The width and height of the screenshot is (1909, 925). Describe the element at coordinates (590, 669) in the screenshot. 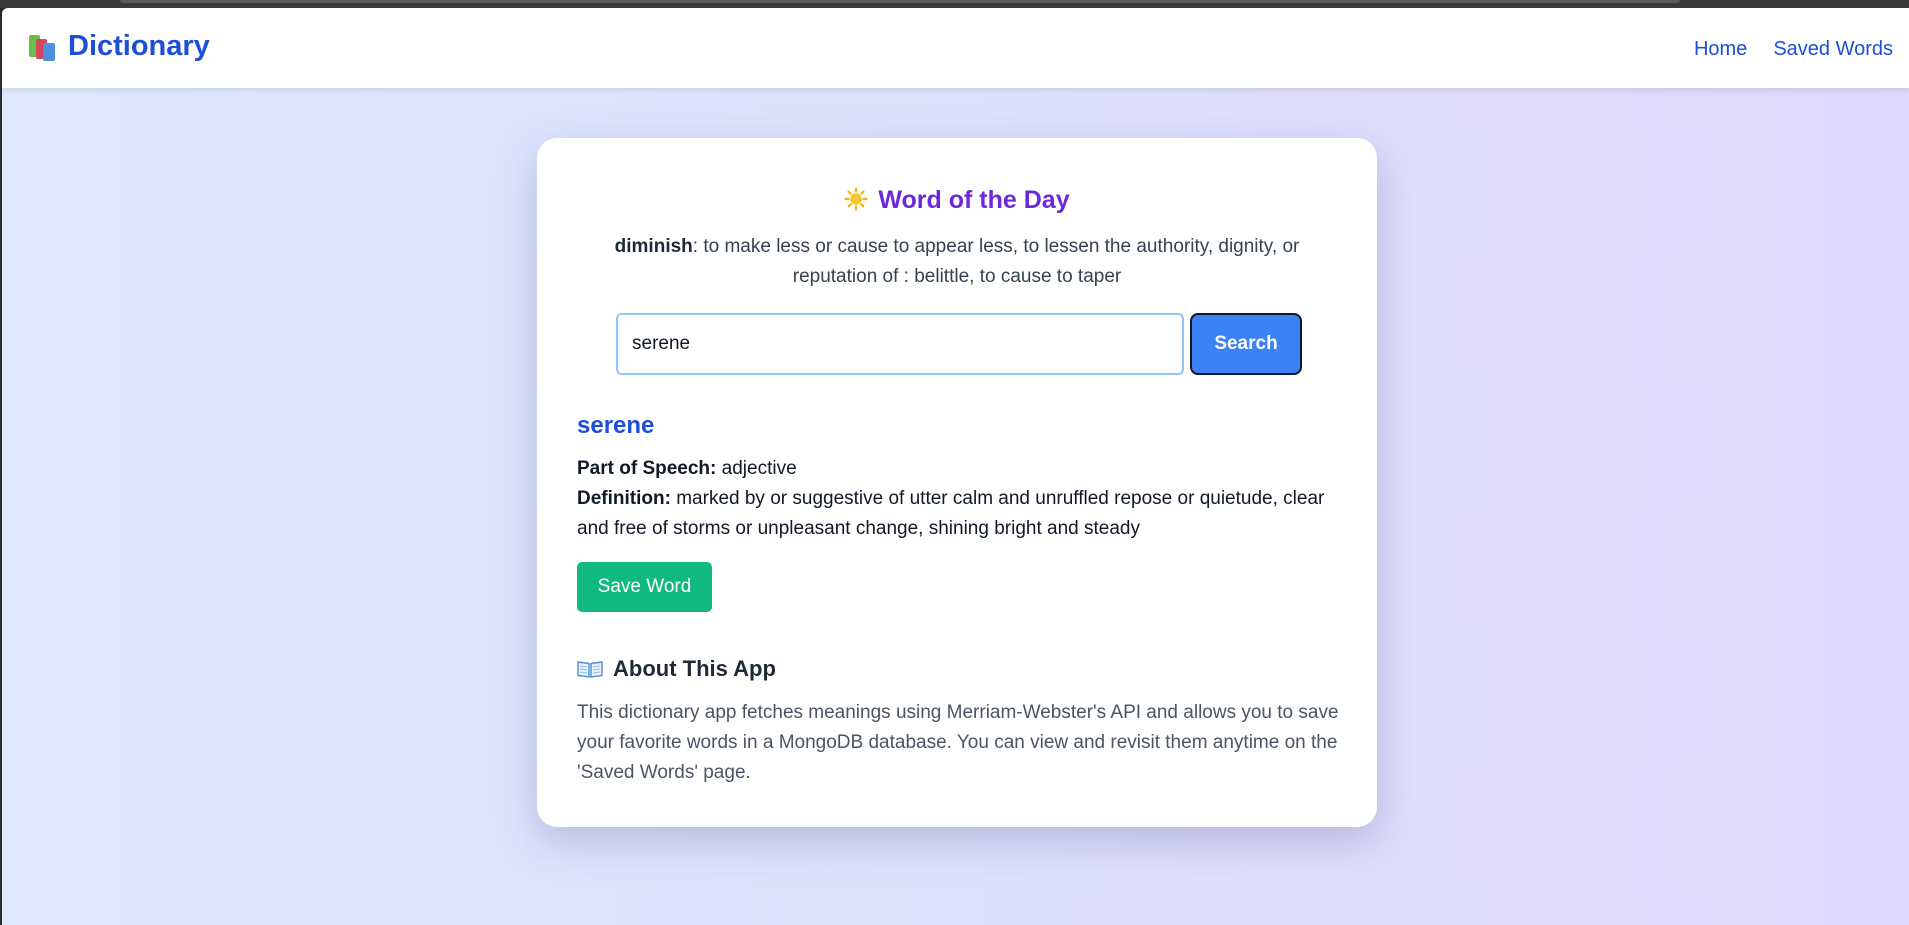

I see `open-book-icon` at that location.